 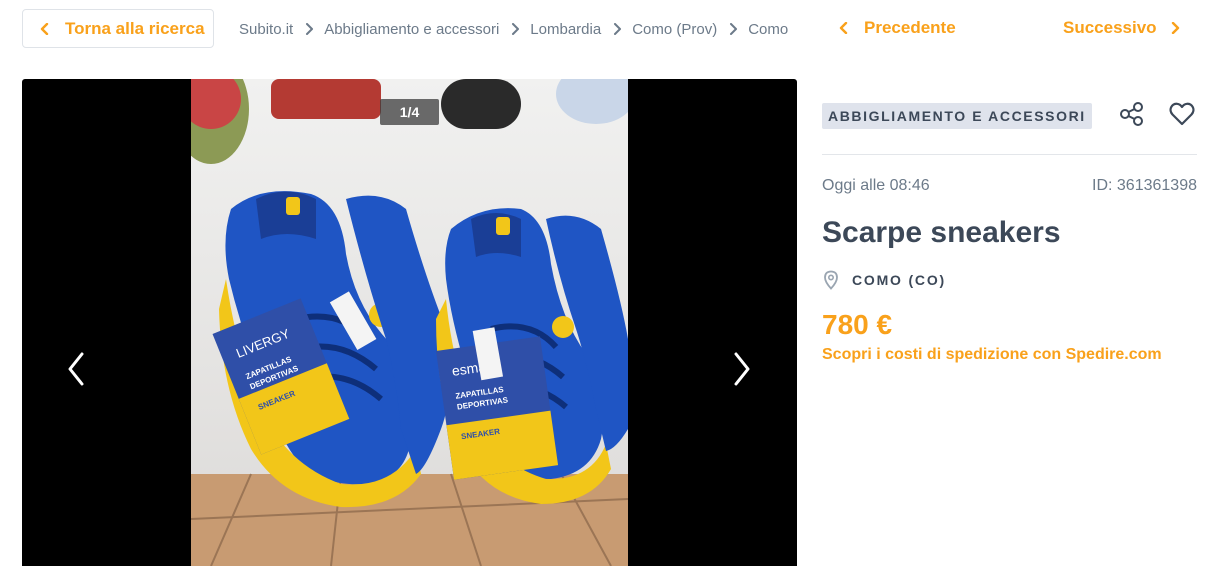 What do you see at coordinates (1144, 185) in the screenshot?
I see `ad-id: ID: 361361398` at bounding box center [1144, 185].